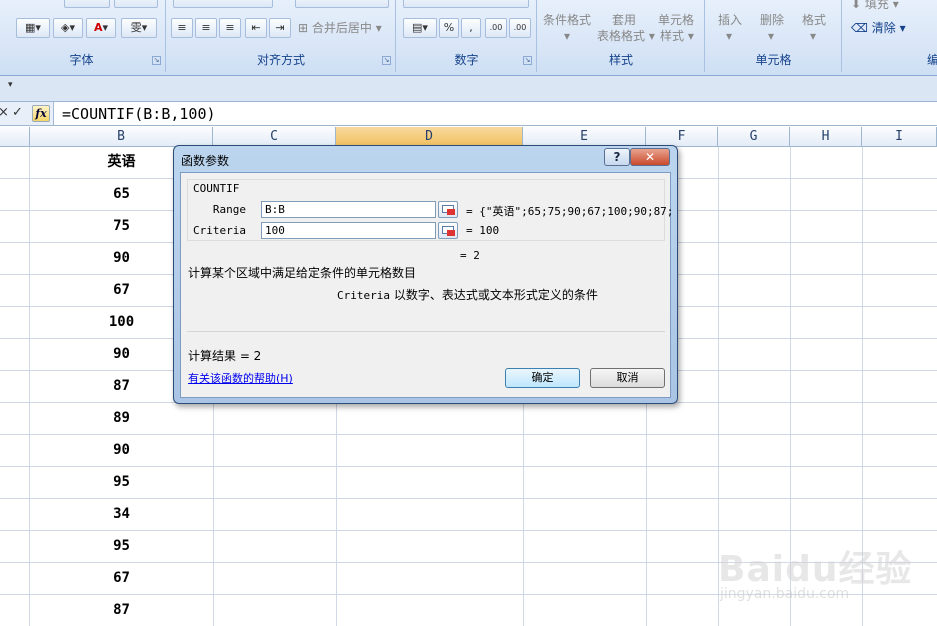 Image resolution: width=937 pixels, height=626 pixels. Describe the element at coordinates (626, 36) in the screenshot. I see `table-format-button: 表格格式 ▾` at that location.